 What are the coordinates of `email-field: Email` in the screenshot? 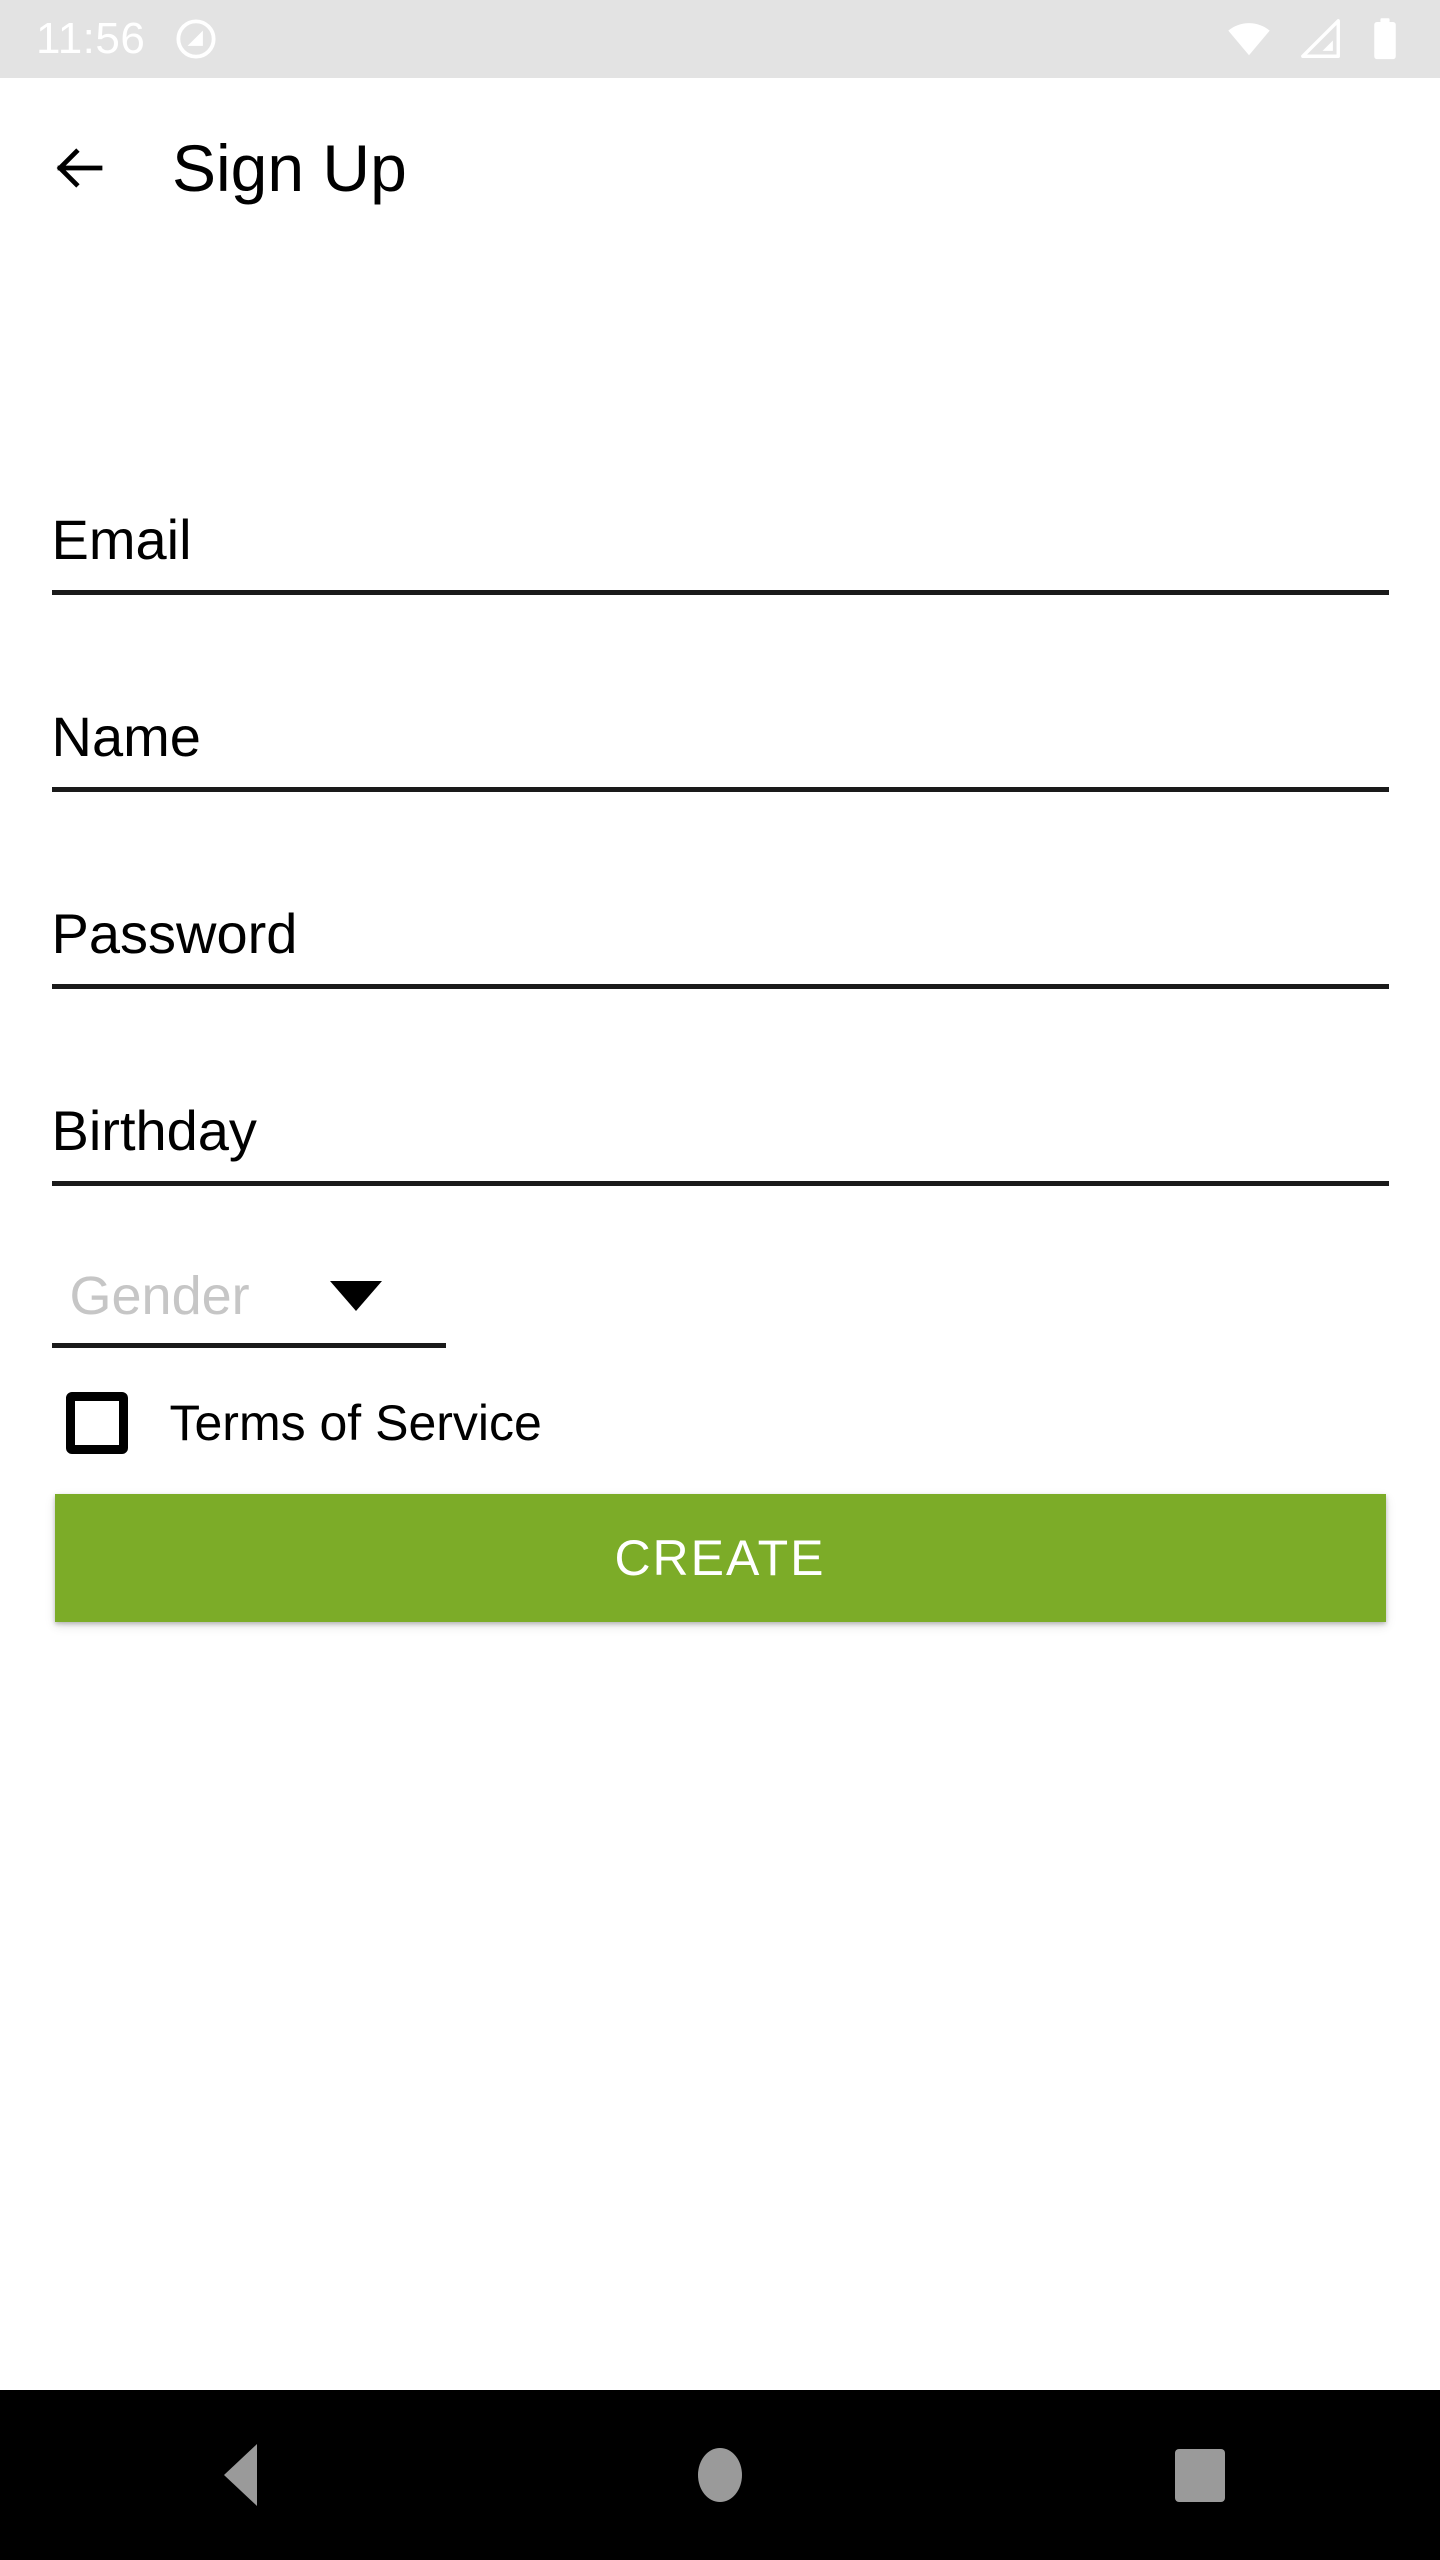 It's located at (720, 496).